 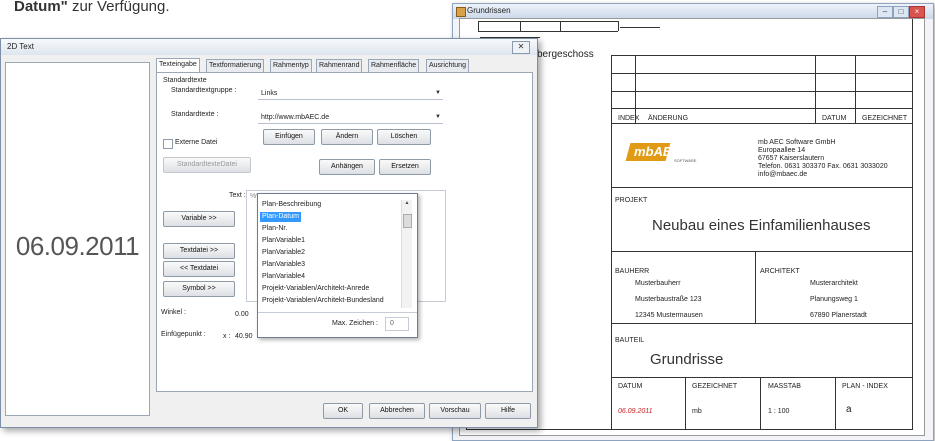 I want to click on company-line-3: 67657 Kaiserslautern, so click(x=791, y=158).